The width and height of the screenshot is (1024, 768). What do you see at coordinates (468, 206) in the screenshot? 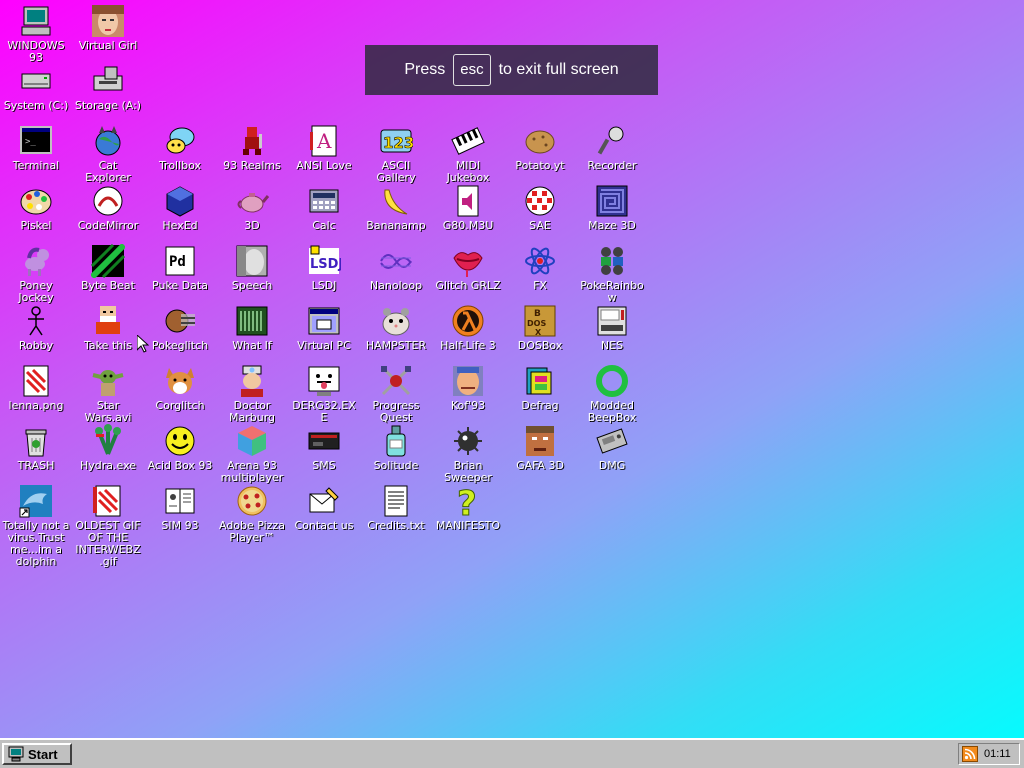
I see `icon-g80-m3u: G80.M3U` at bounding box center [468, 206].